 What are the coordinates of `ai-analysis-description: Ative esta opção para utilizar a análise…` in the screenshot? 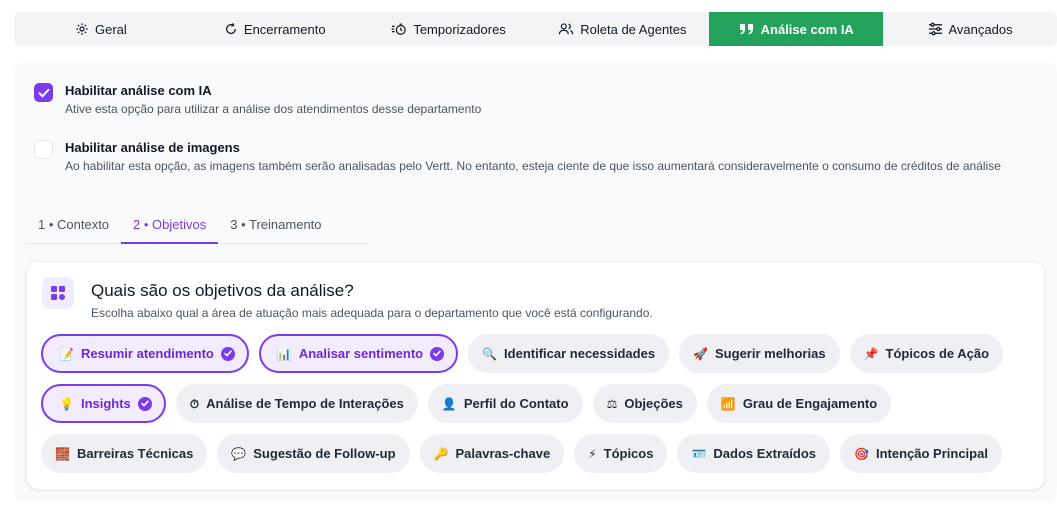 It's located at (273, 109).